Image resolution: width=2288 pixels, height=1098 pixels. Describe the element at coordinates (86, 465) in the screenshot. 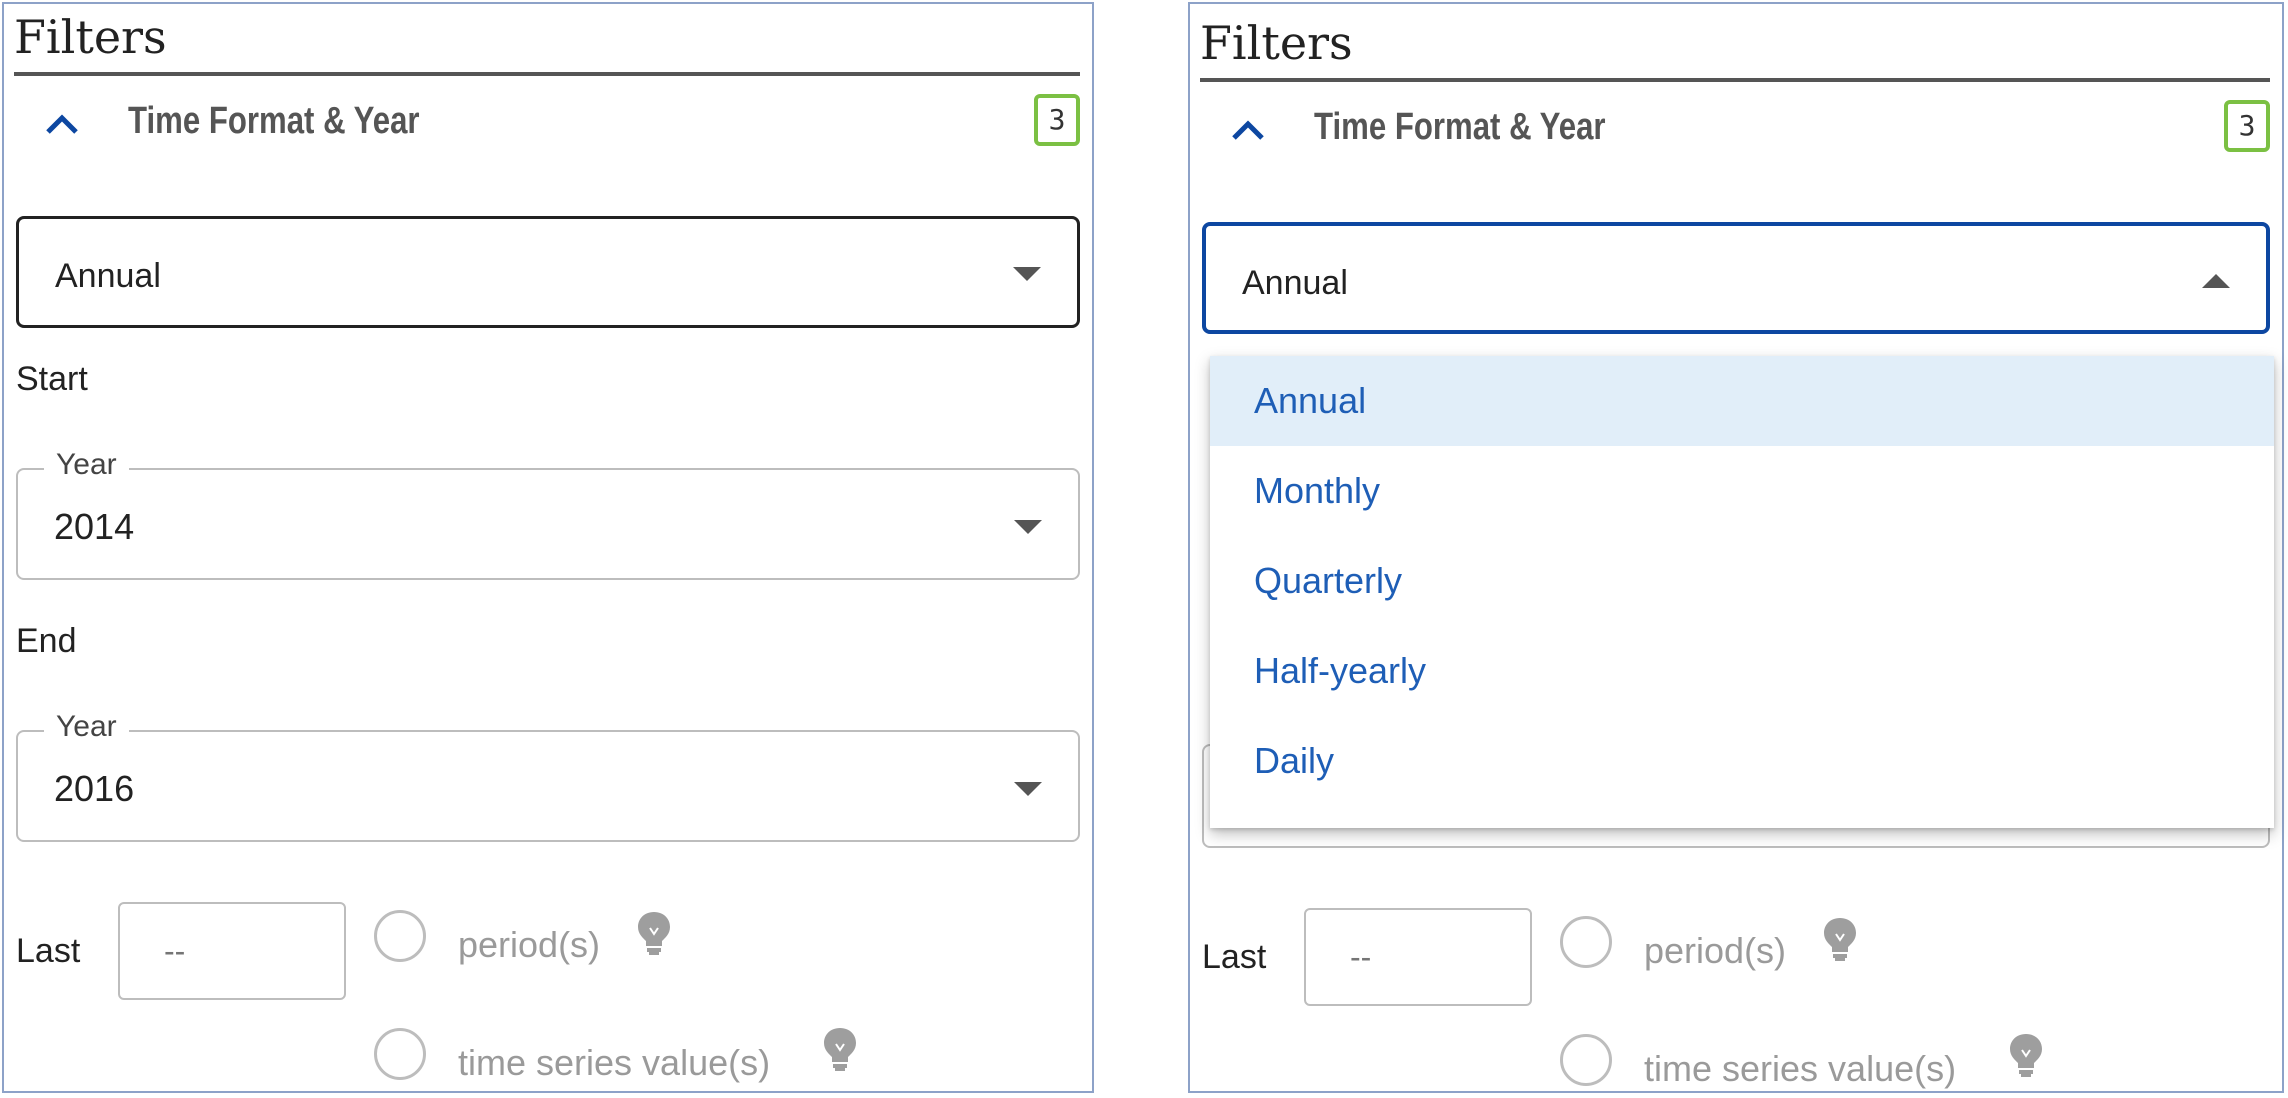

I see `start-year-legend: Year` at that location.